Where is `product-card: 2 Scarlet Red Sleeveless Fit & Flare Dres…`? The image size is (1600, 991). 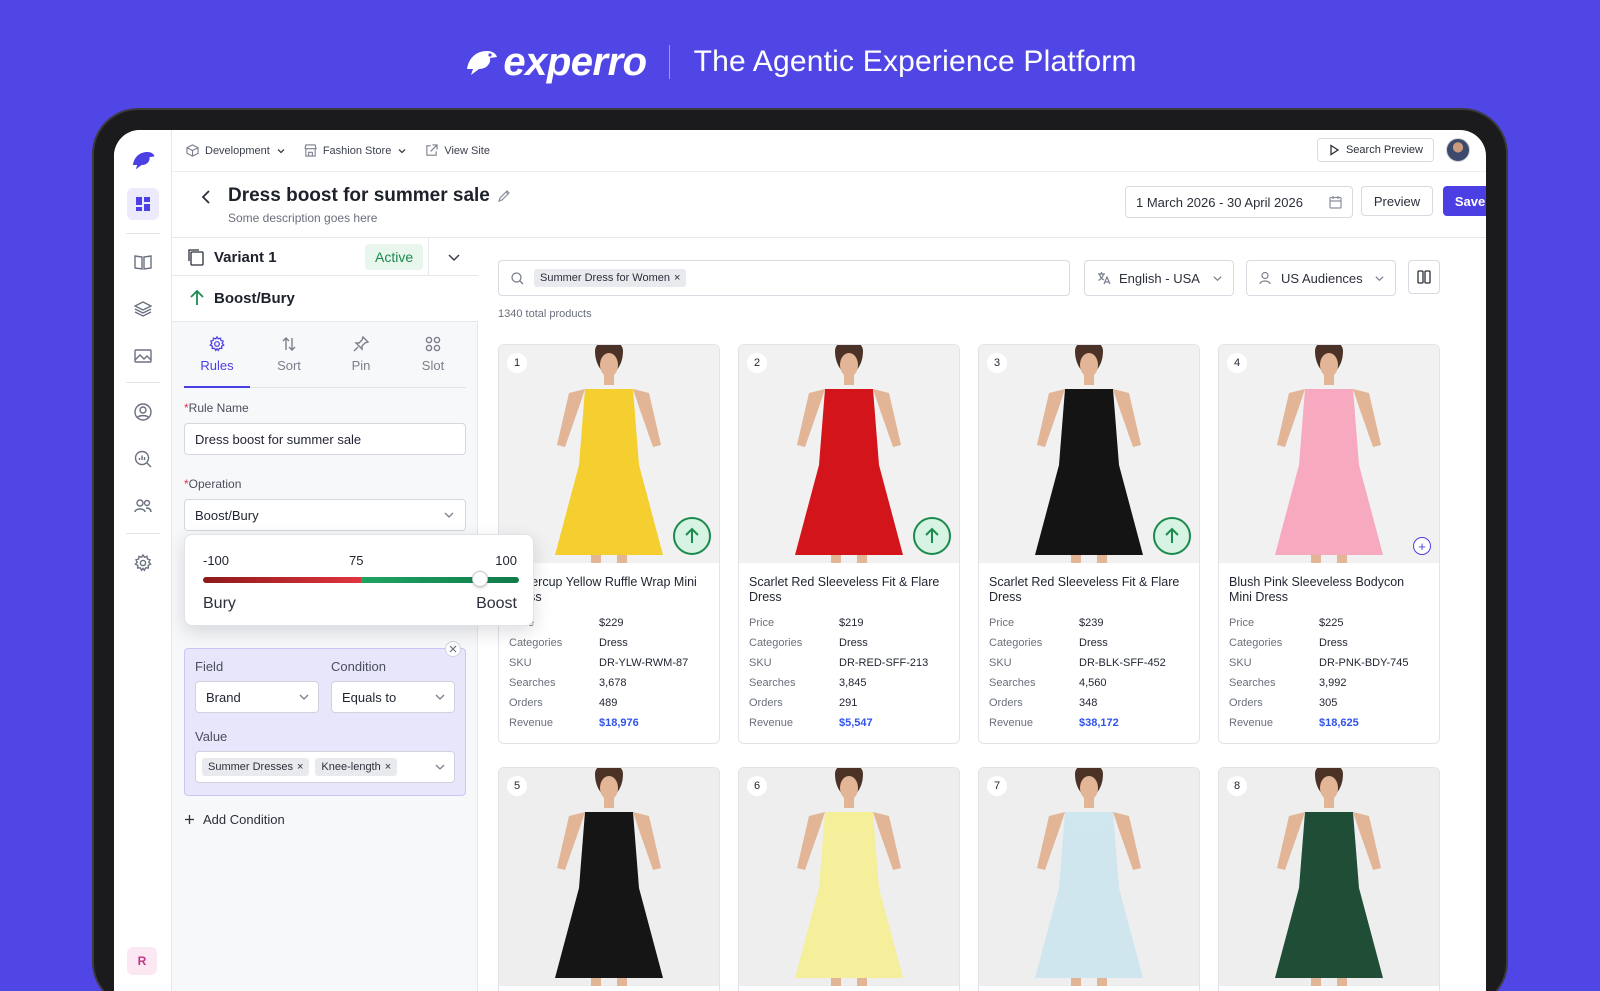 product-card: 2 Scarlet Red Sleeveless Fit & Flare Dres… is located at coordinates (849, 544).